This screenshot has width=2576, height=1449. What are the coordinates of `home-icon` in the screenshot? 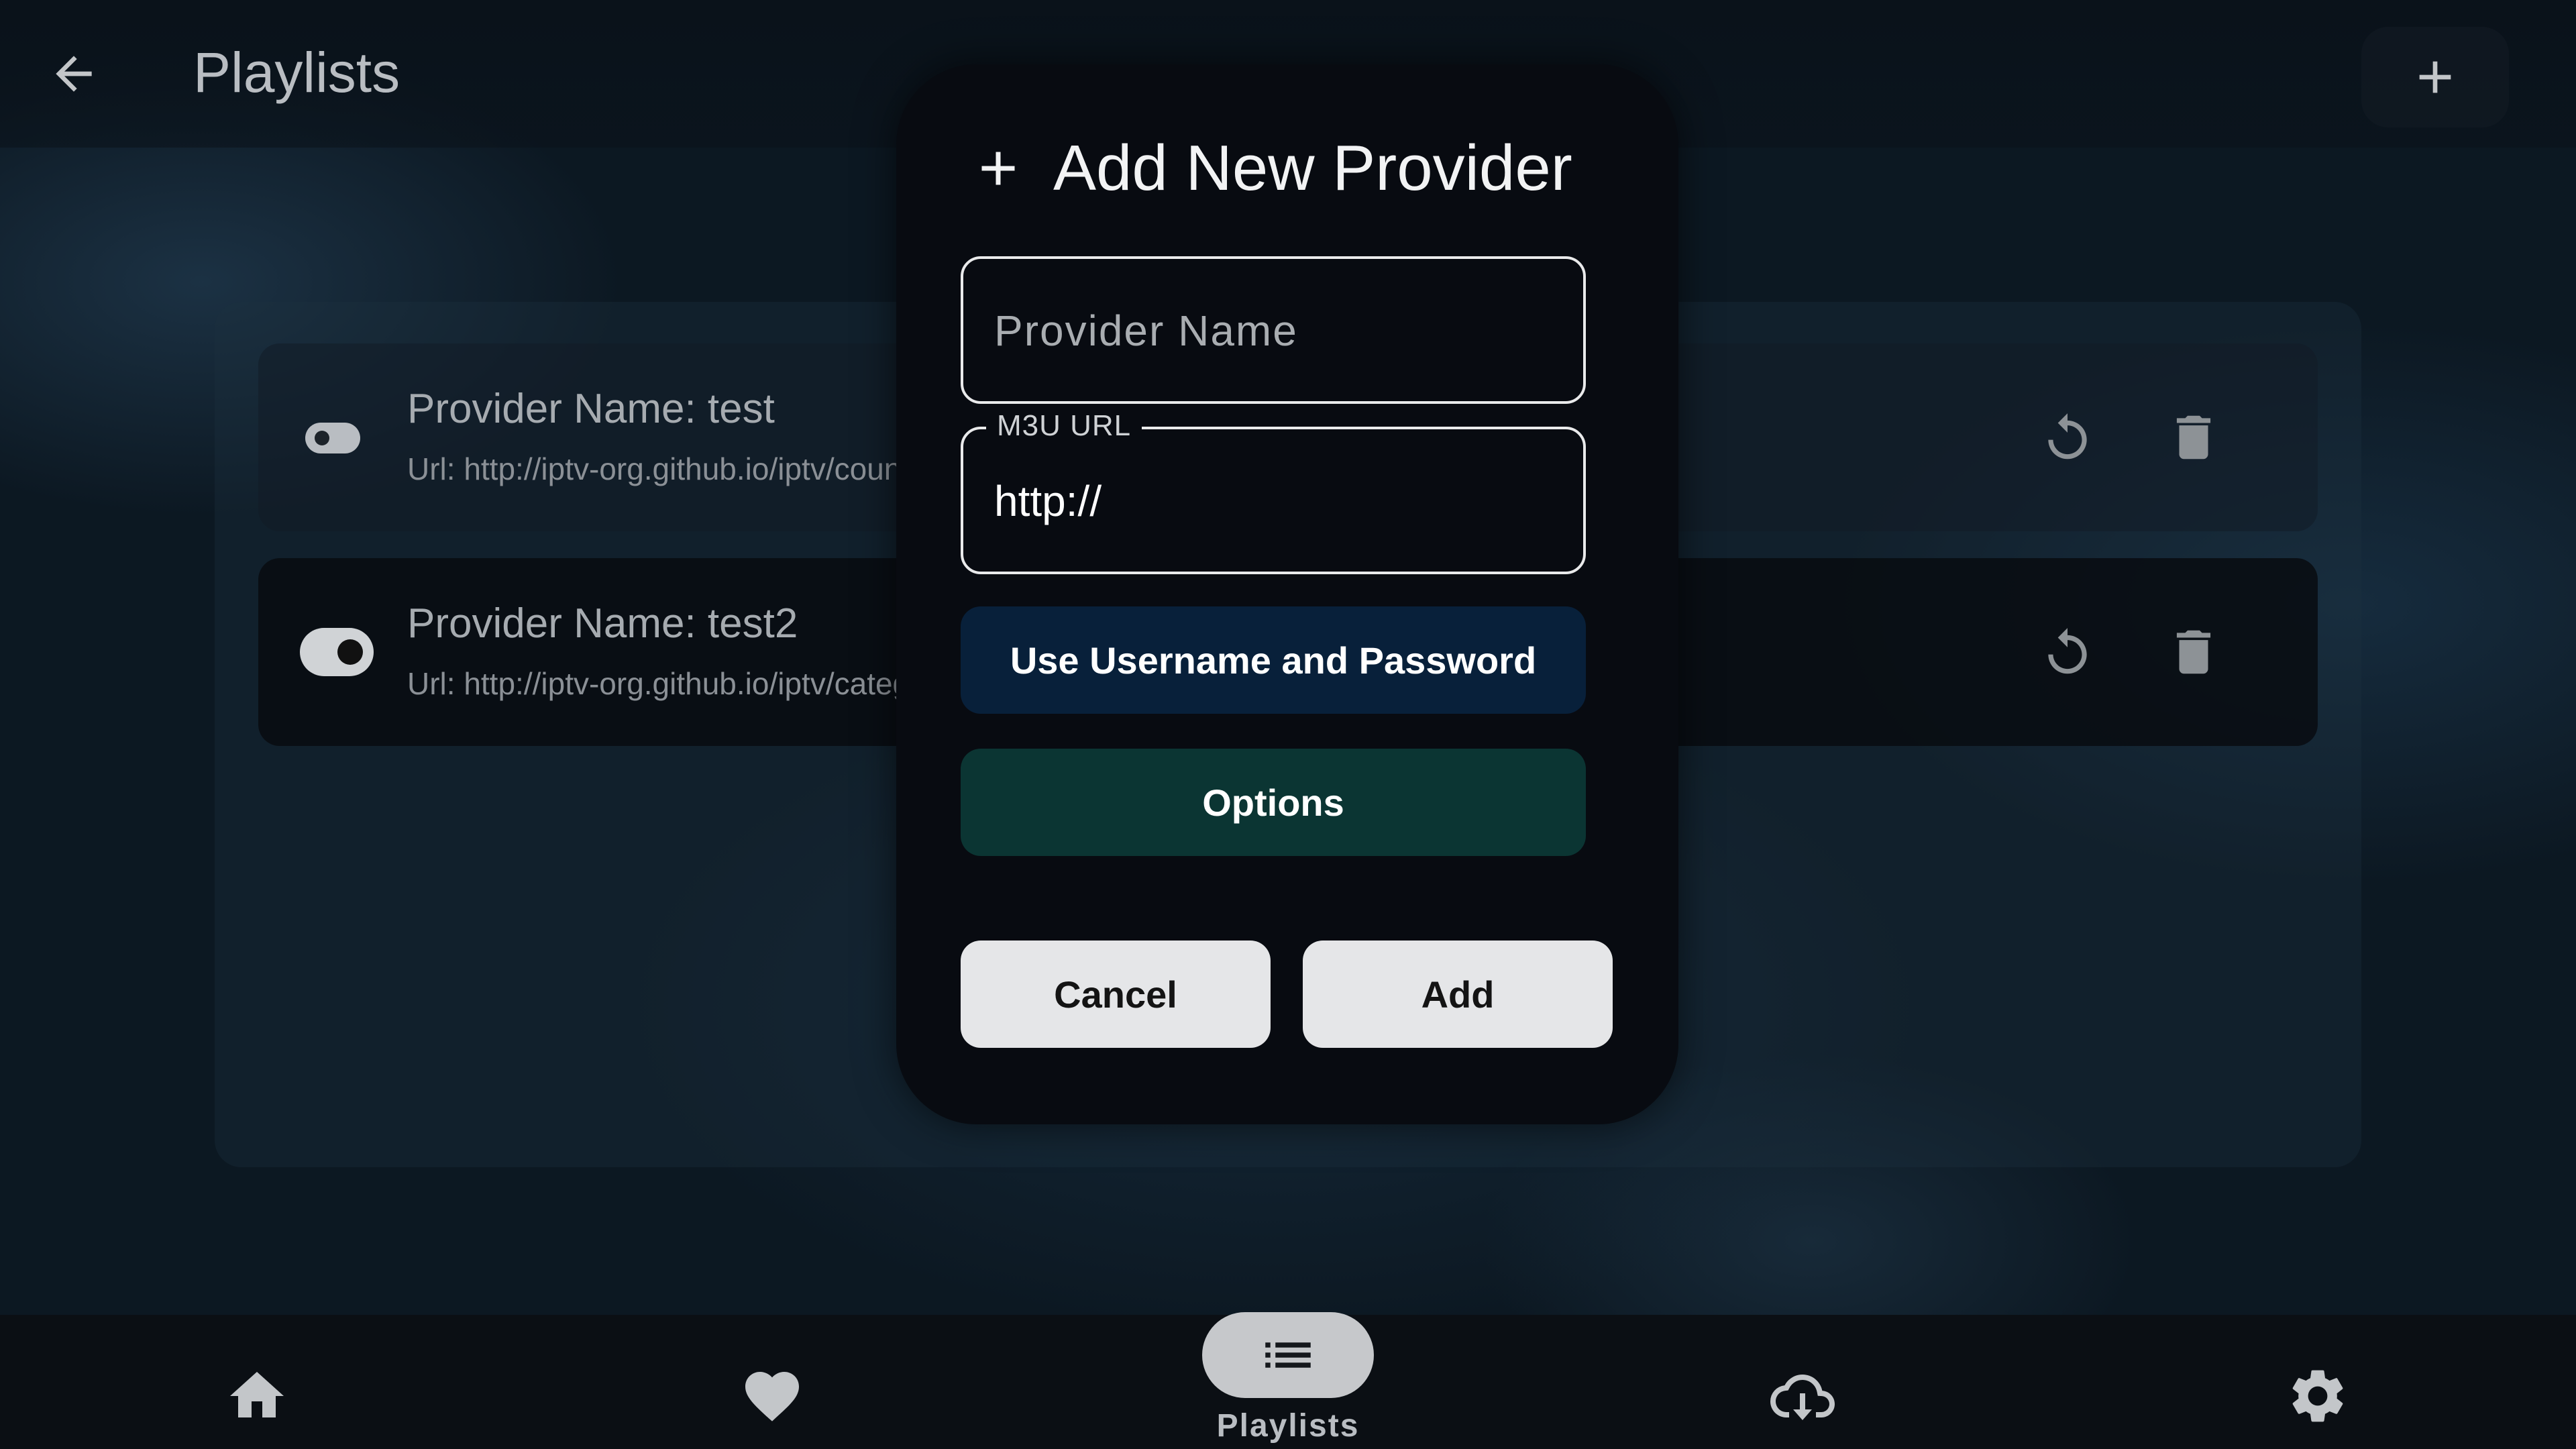 It's located at (257, 1394).